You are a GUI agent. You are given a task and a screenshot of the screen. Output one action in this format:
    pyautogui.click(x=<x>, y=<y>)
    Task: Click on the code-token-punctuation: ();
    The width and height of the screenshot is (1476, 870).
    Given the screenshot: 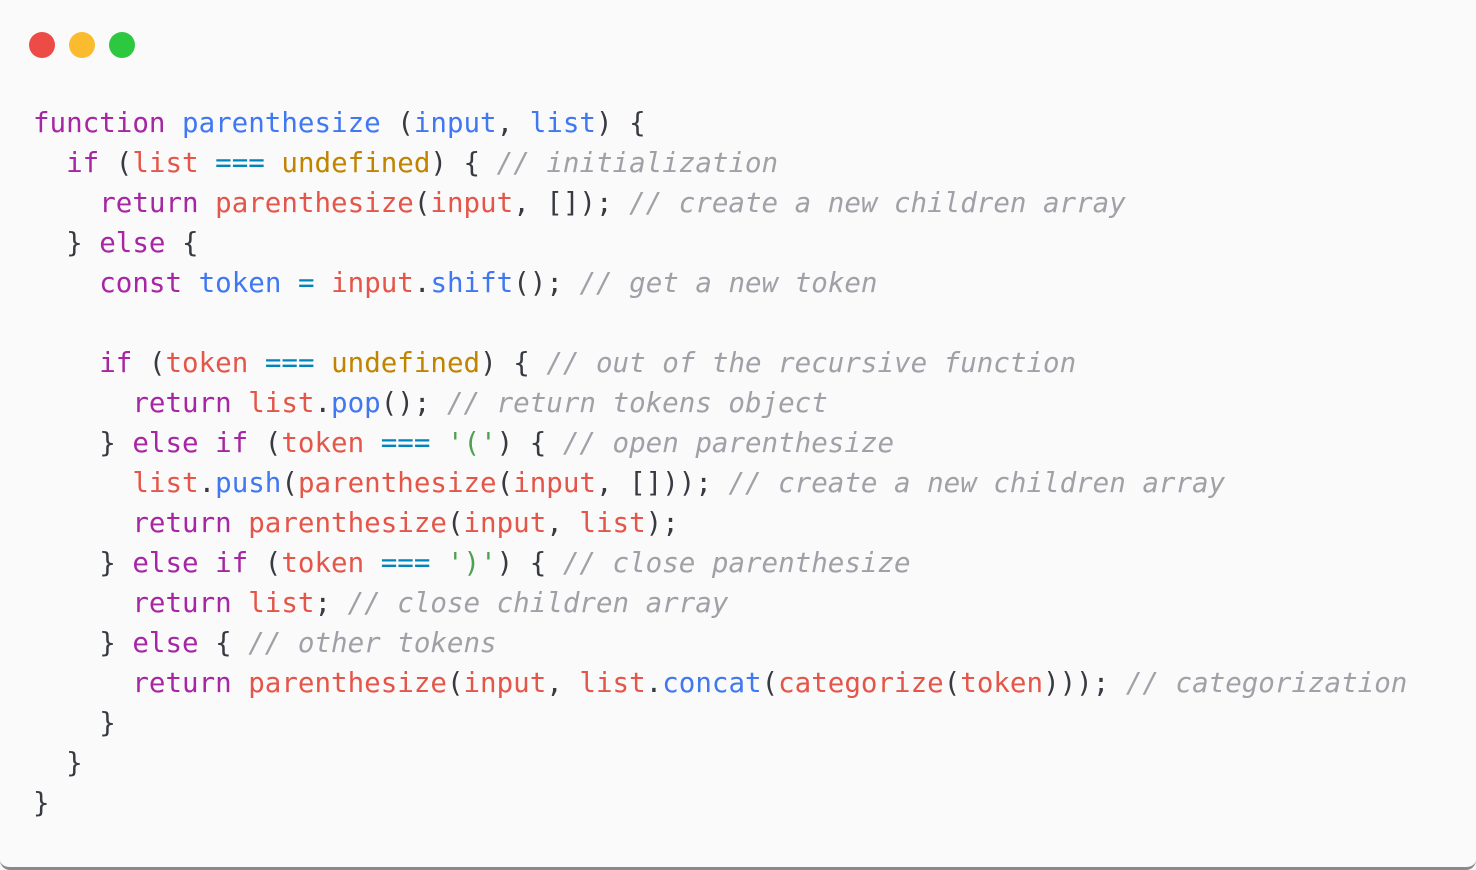 What is the action you would take?
    pyautogui.click(x=546, y=283)
    